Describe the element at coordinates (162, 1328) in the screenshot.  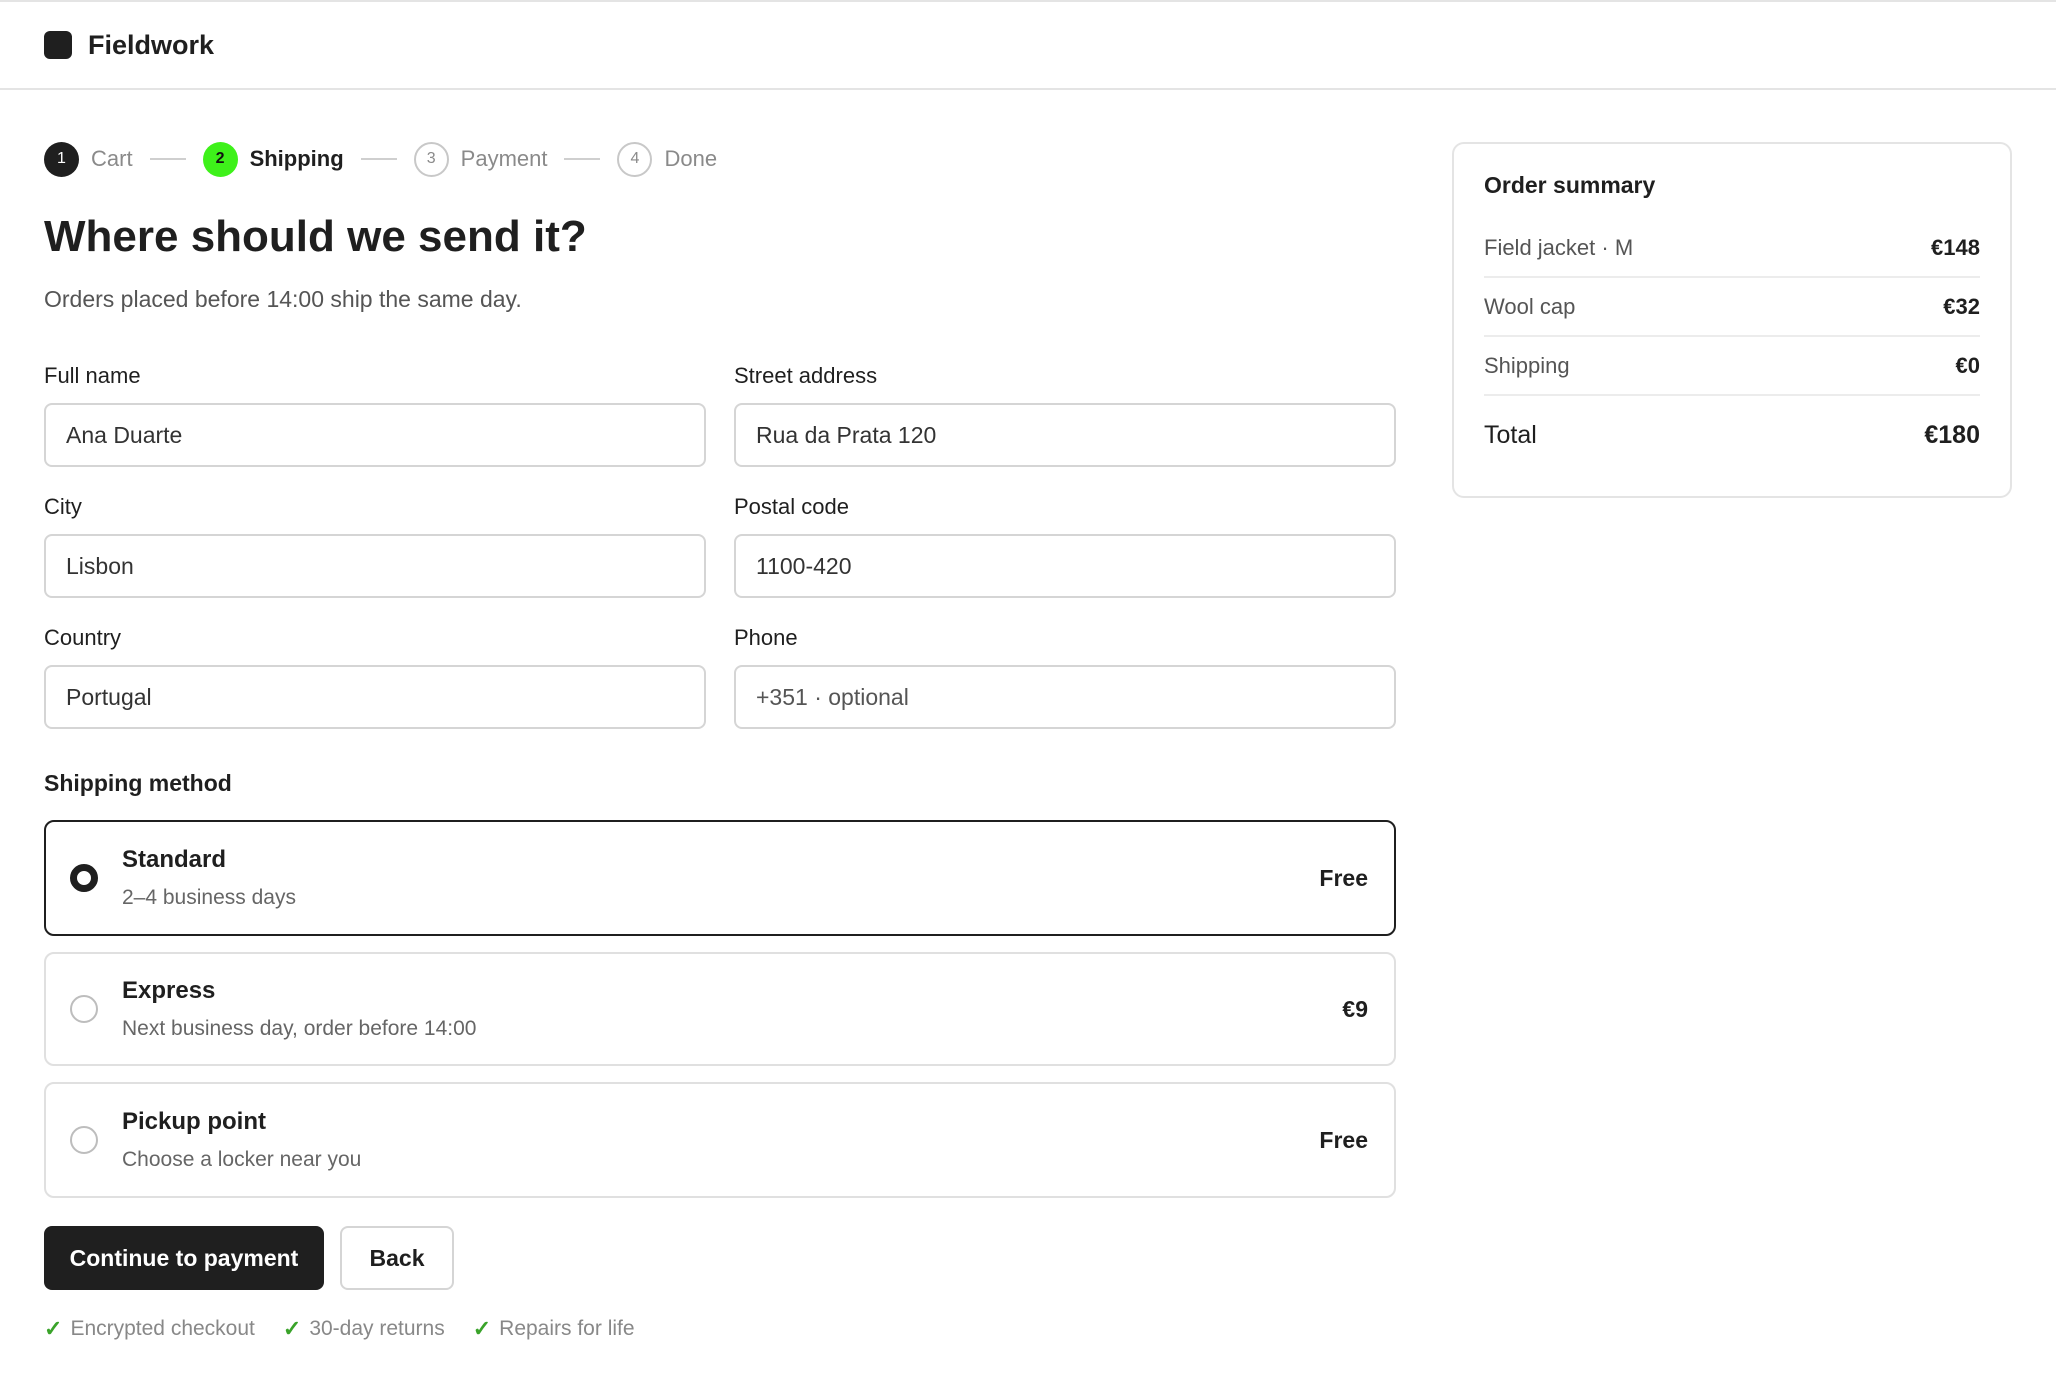
I see `trust-label: Encrypted checkout` at that location.